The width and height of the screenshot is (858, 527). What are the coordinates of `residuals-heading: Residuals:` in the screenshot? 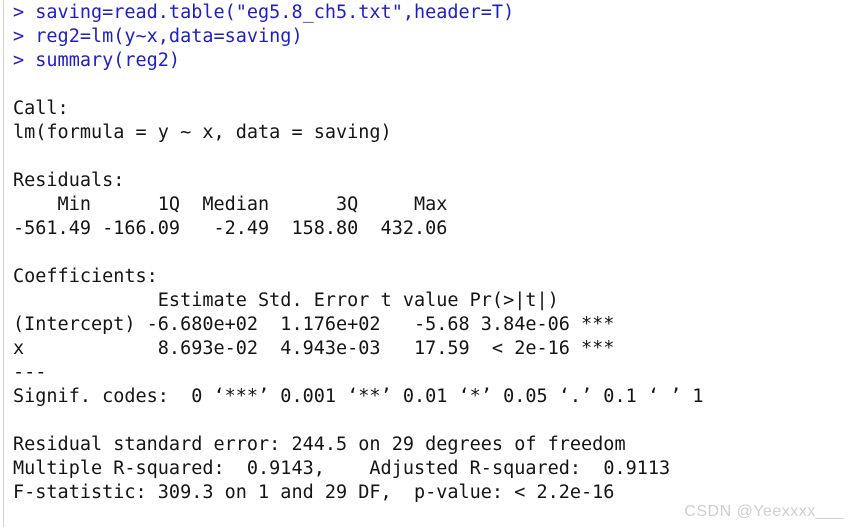 It's located at (69, 180).